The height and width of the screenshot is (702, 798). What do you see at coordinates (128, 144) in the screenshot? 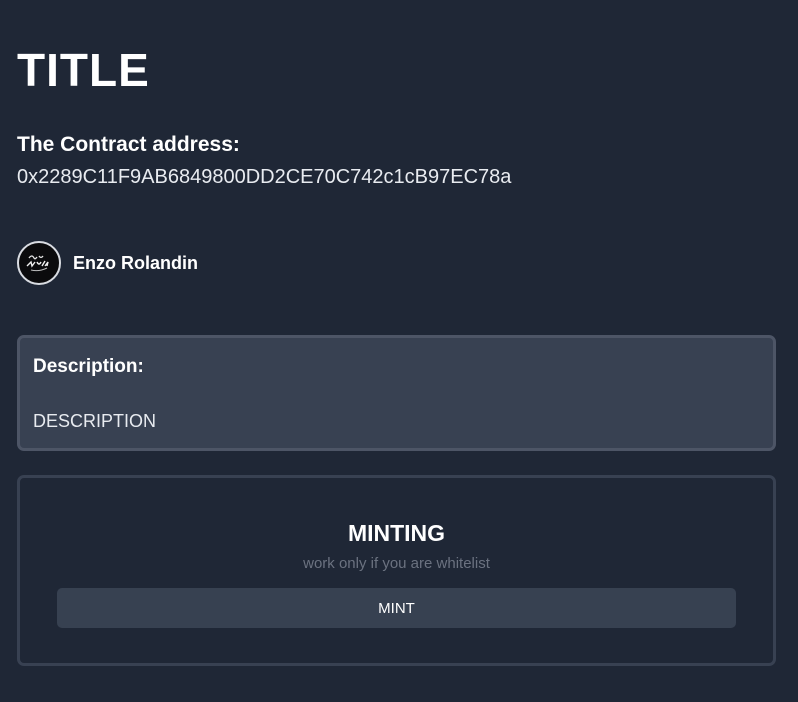
I see `contract-address-label: The Contract address:` at bounding box center [128, 144].